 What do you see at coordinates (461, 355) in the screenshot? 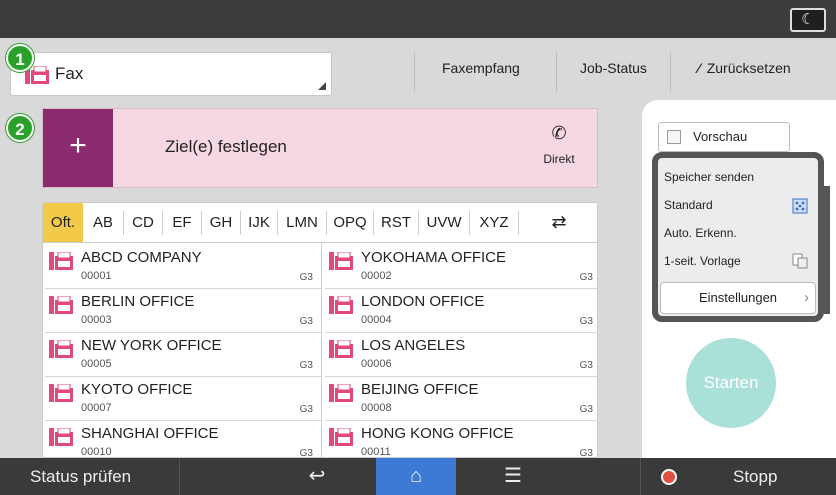
I see `address-entry: LOS ANGELES 00006 G3` at bounding box center [461, 355].